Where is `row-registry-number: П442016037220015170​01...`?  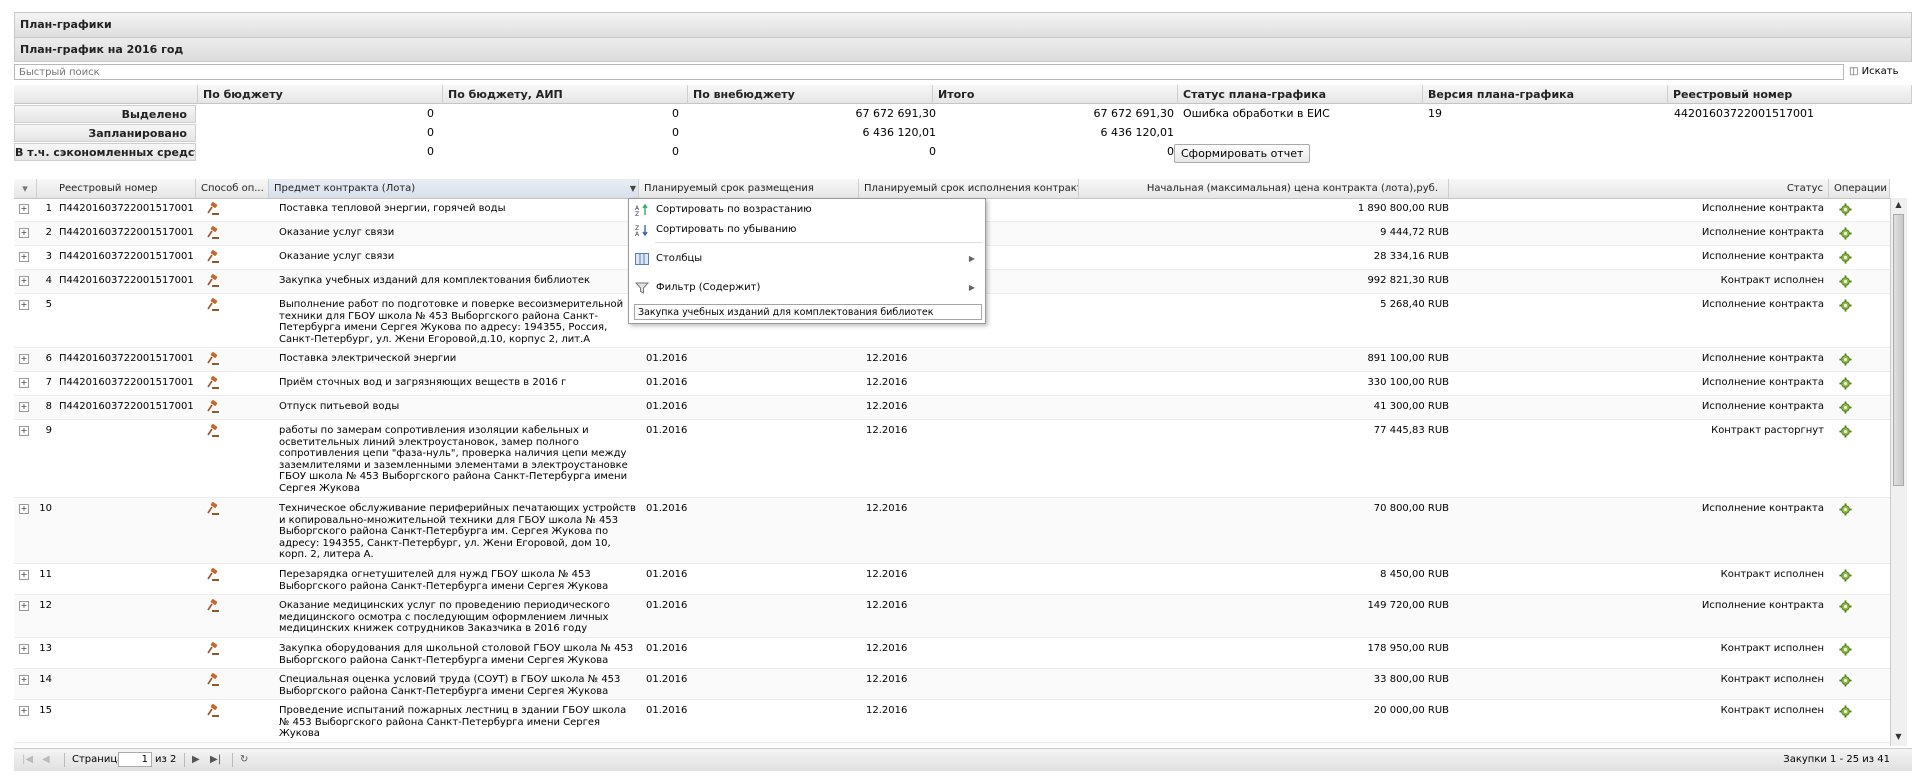
row-registry-number: П442016037220015170​01... is located at coordinates (126, 382).